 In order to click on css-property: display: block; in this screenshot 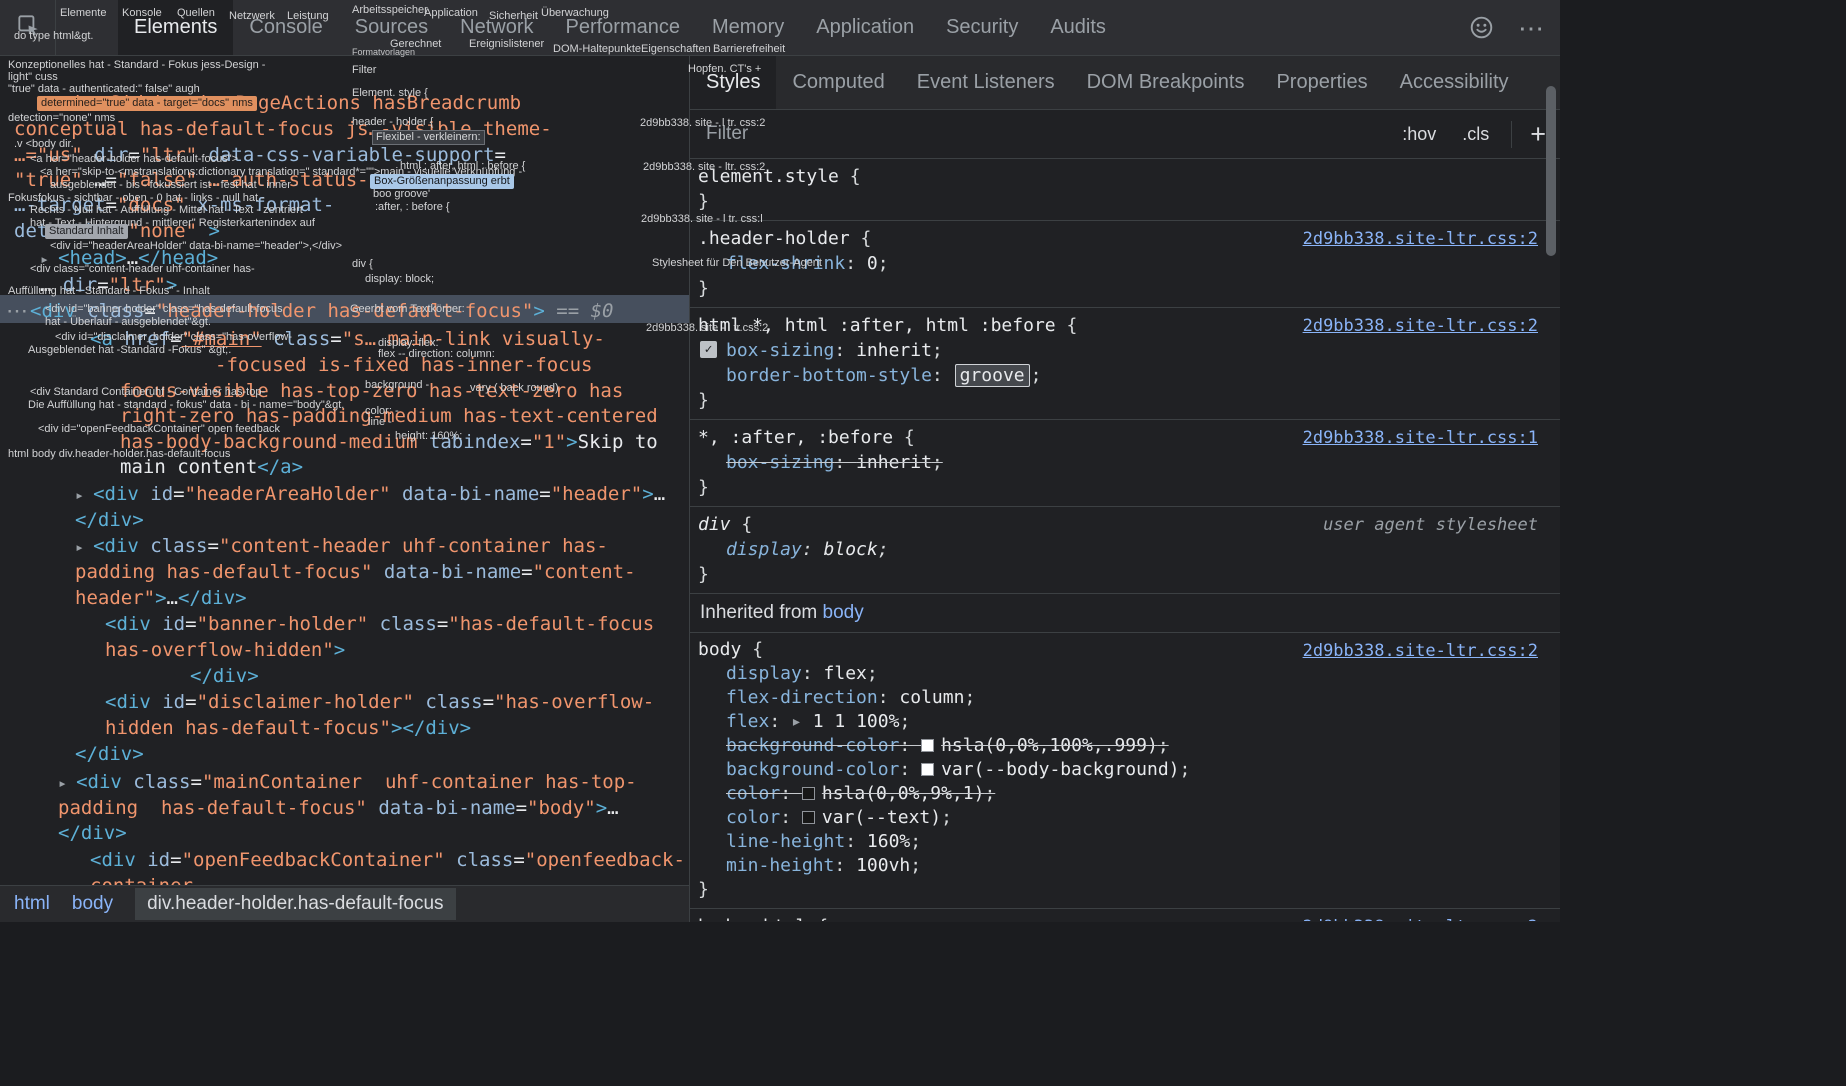, I will do `click(1124, 549)`.